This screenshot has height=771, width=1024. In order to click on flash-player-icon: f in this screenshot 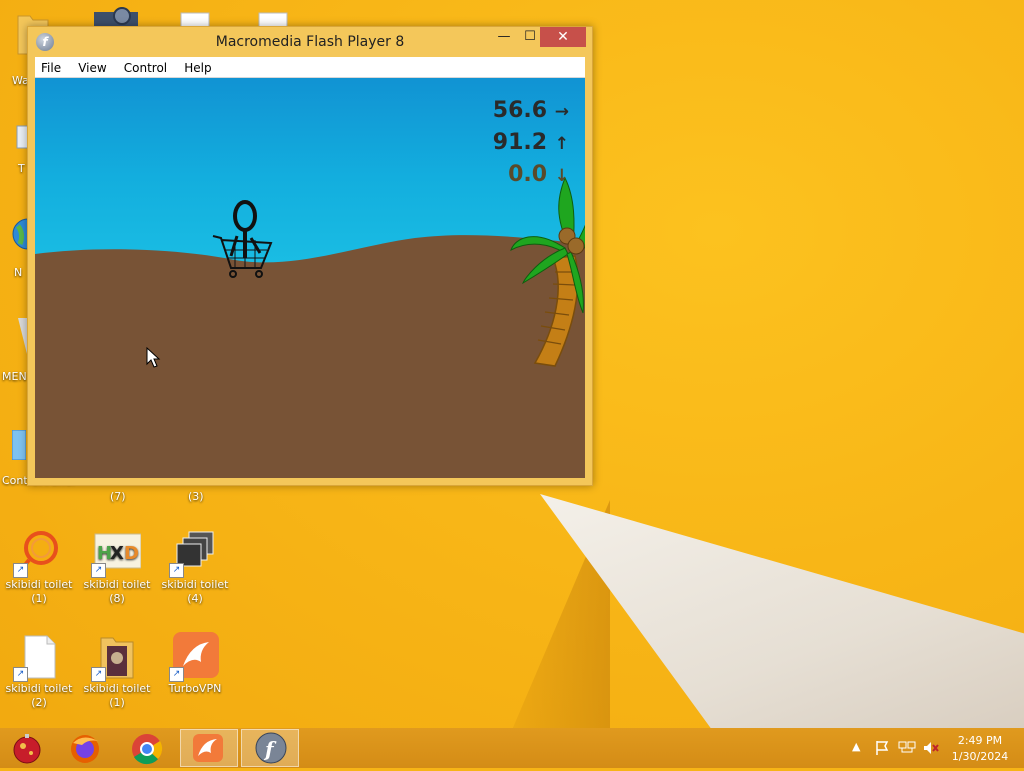, I will do `click(271, 748)`.